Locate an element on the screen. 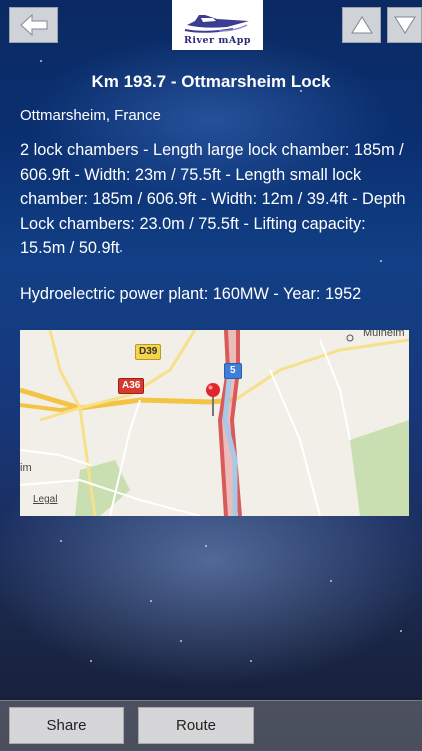 The image size is (422, 751). road-5-label: 5 is located at coordinates (233, 371).